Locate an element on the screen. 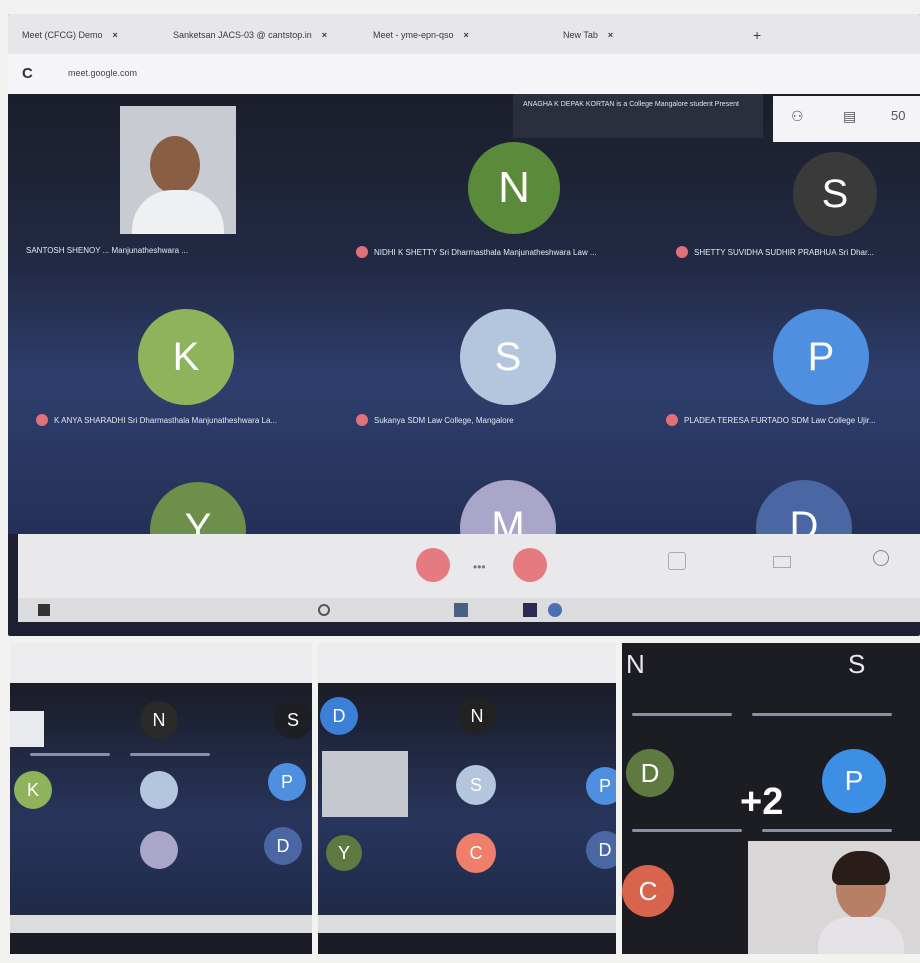 The image size is (920, 963). chat-icon: ▤ is located at coordinates (849, 116).